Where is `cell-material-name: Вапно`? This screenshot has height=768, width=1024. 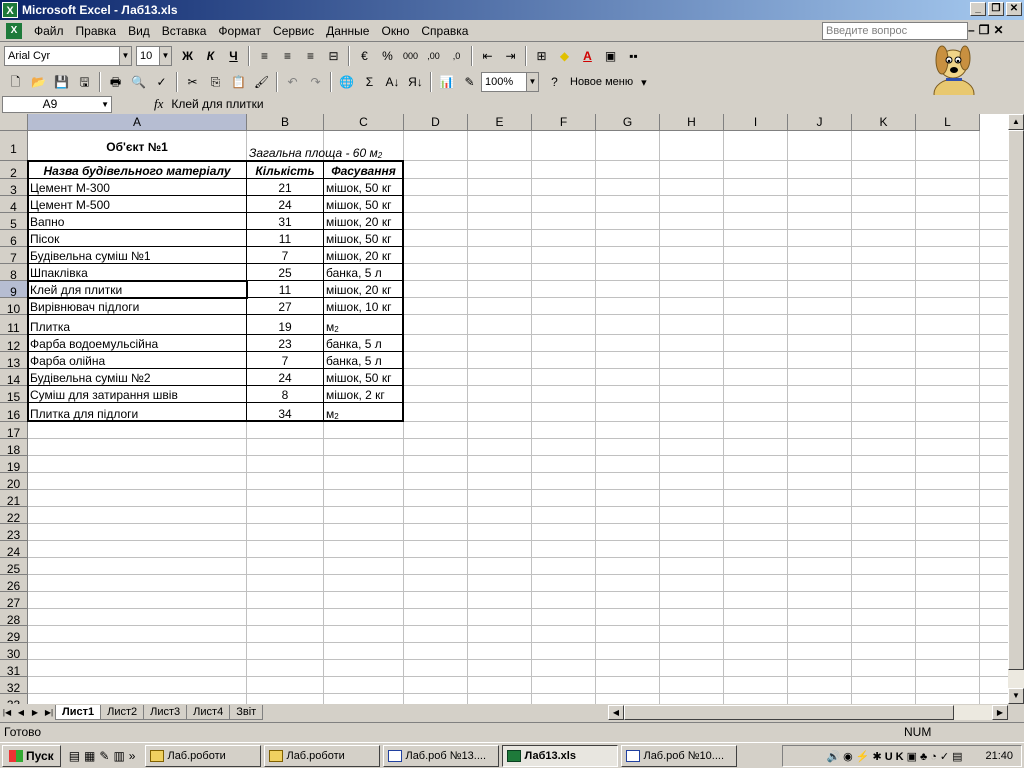
cell-material-name: Вапно is located at coordinates (137, 221).